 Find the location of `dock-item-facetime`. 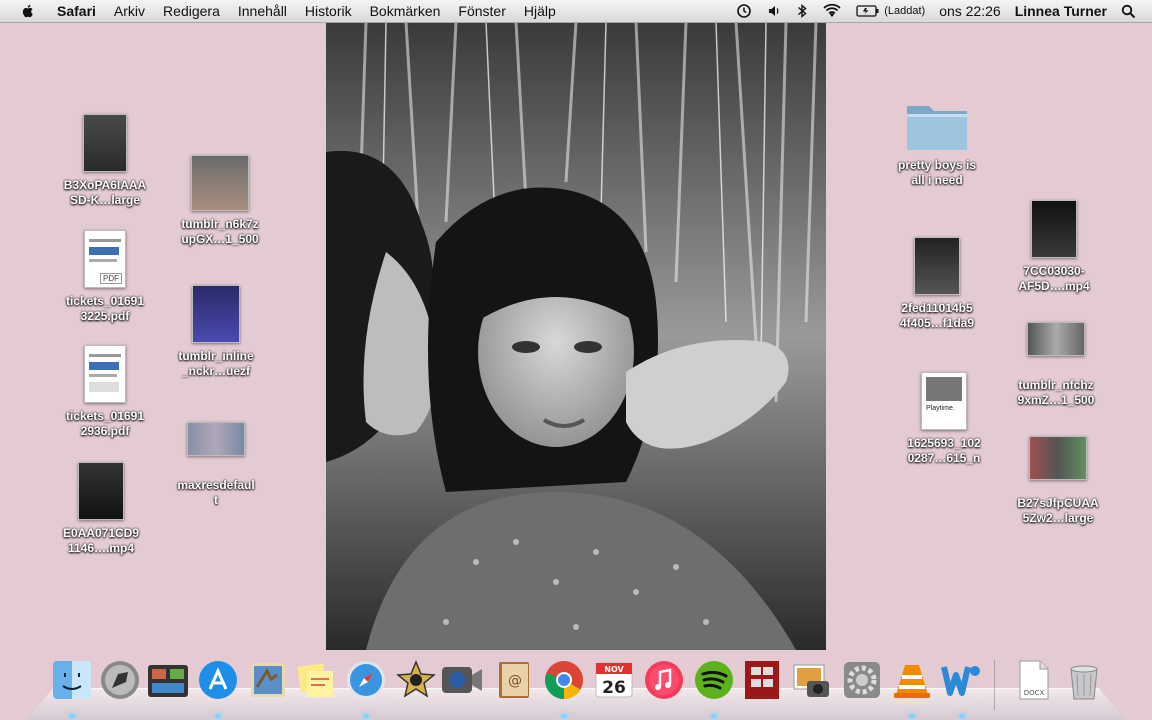

dock-item-facetime is located at coordinates (462, 680).